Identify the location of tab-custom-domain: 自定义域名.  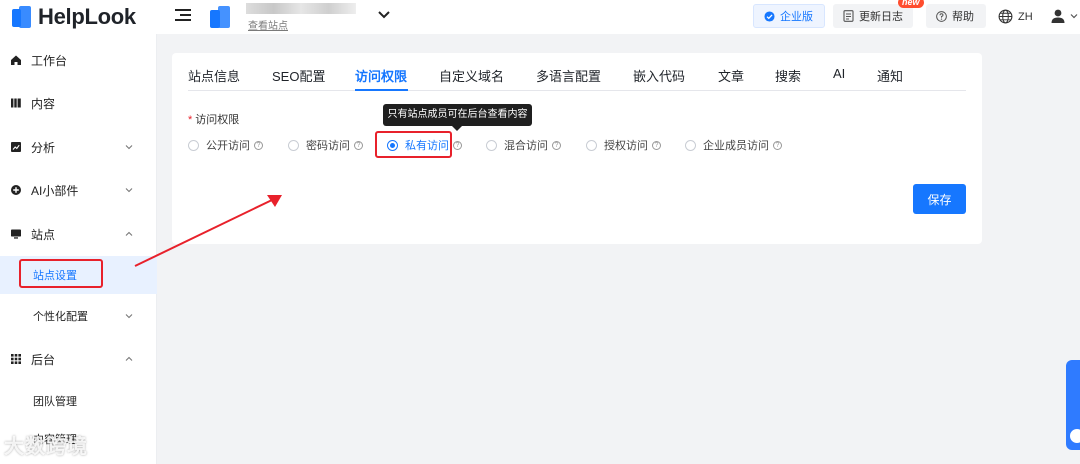
(471, 75).